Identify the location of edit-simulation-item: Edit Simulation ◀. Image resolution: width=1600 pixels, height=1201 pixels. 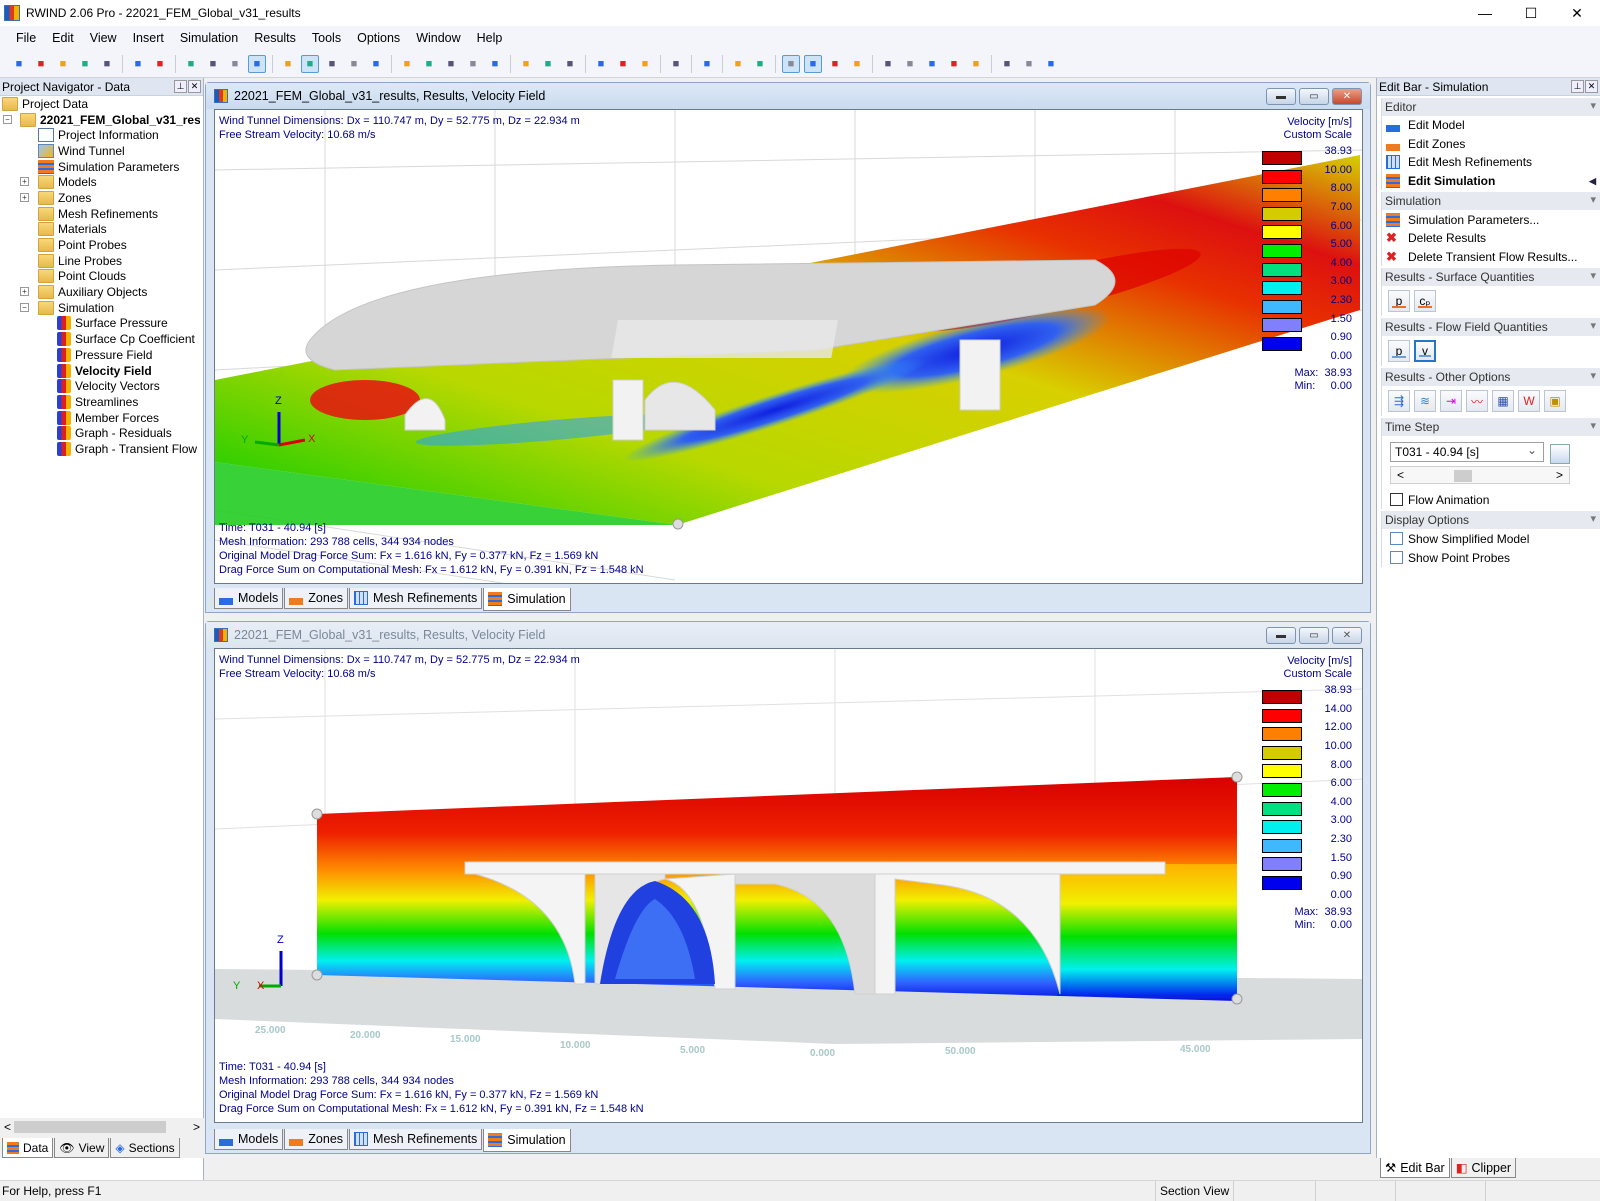
(1491, 181).